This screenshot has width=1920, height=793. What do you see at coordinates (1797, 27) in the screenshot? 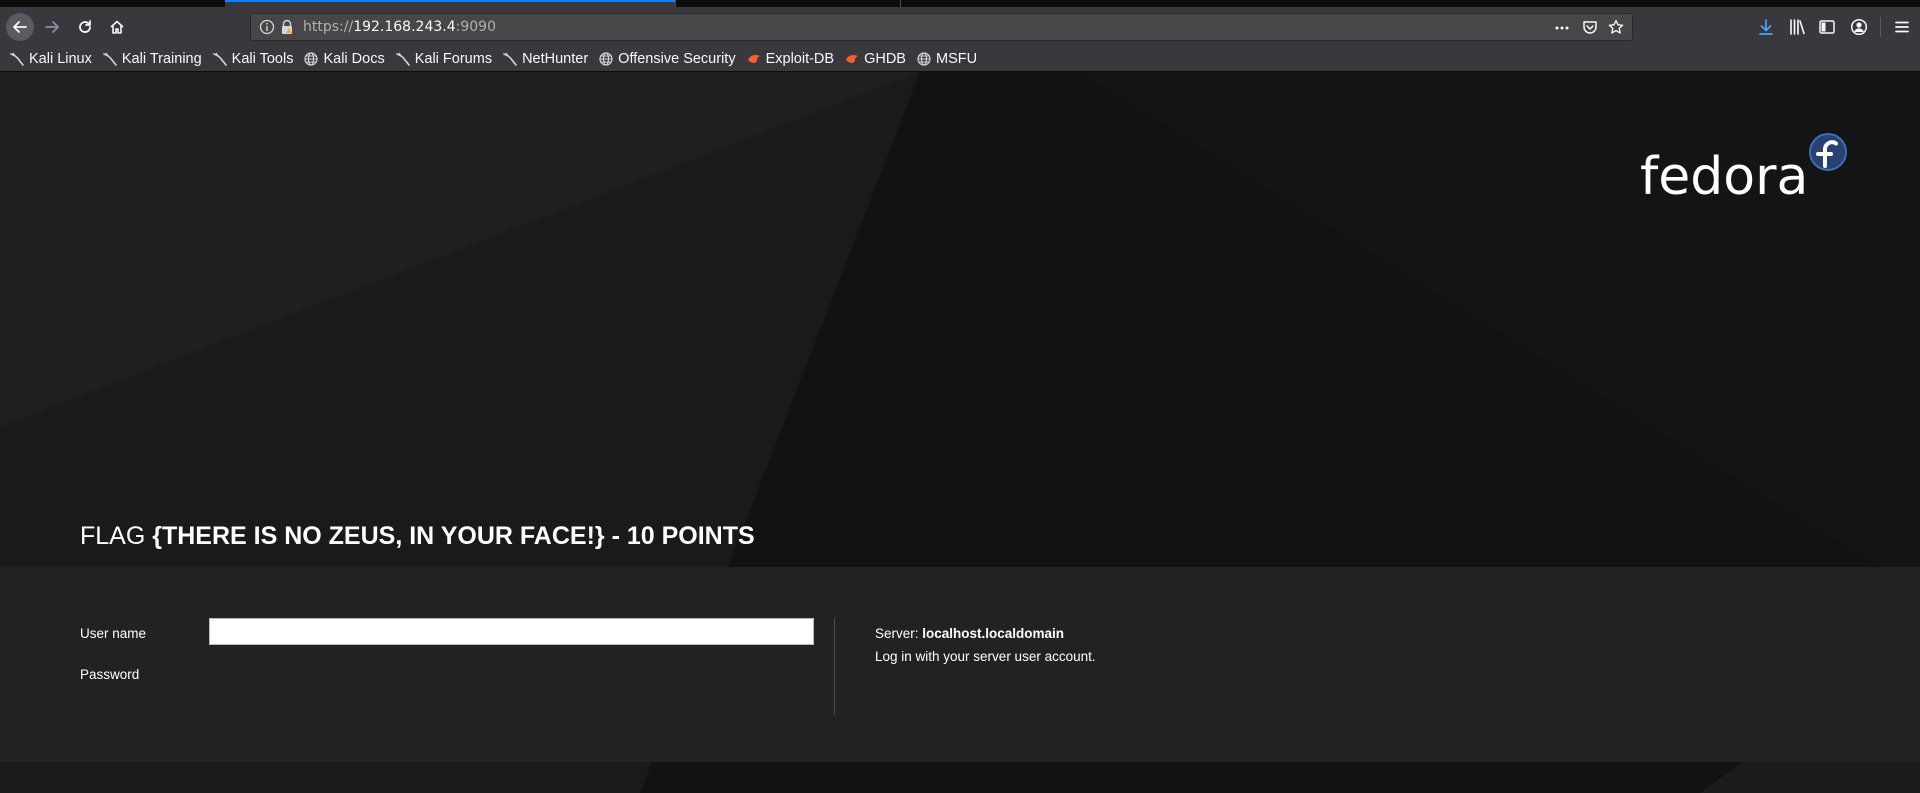
I see `library-icon` at bounding box center [1797, 27].